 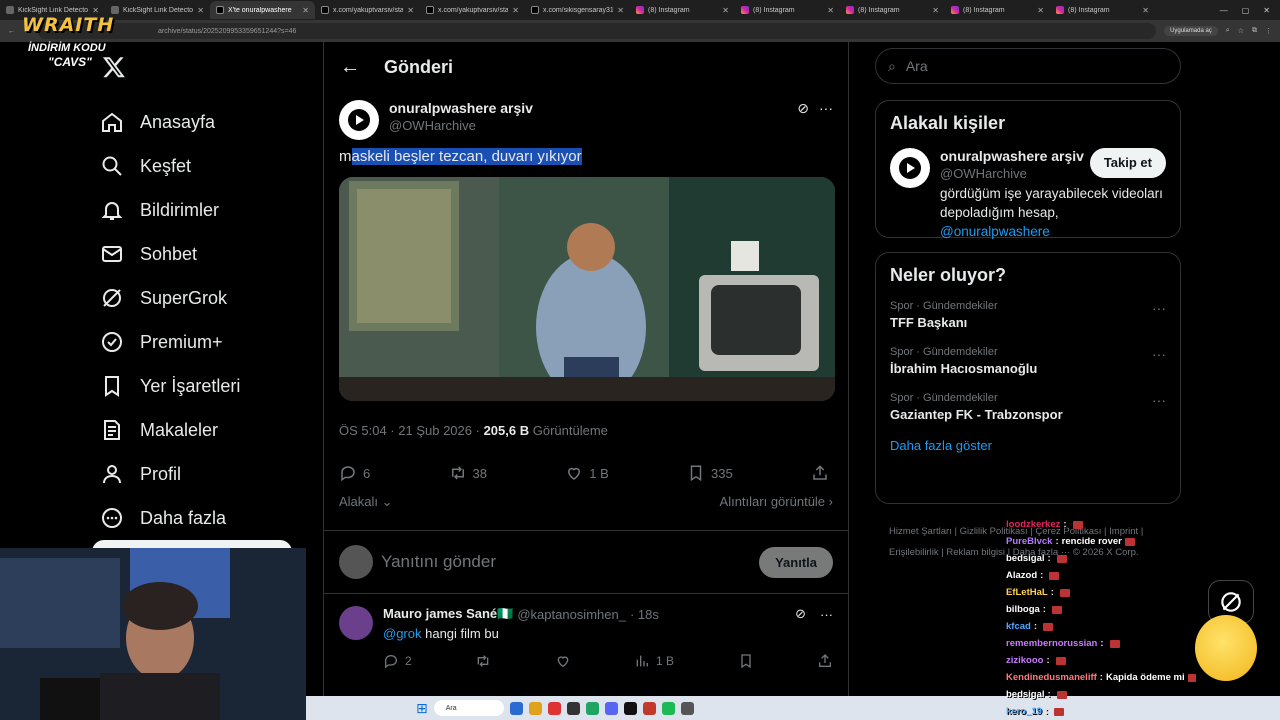 What do you see at coordinates (1246, 10) in the screenshot?
I see `maximize-icon: ▢` at bounding box center [1246, 10].